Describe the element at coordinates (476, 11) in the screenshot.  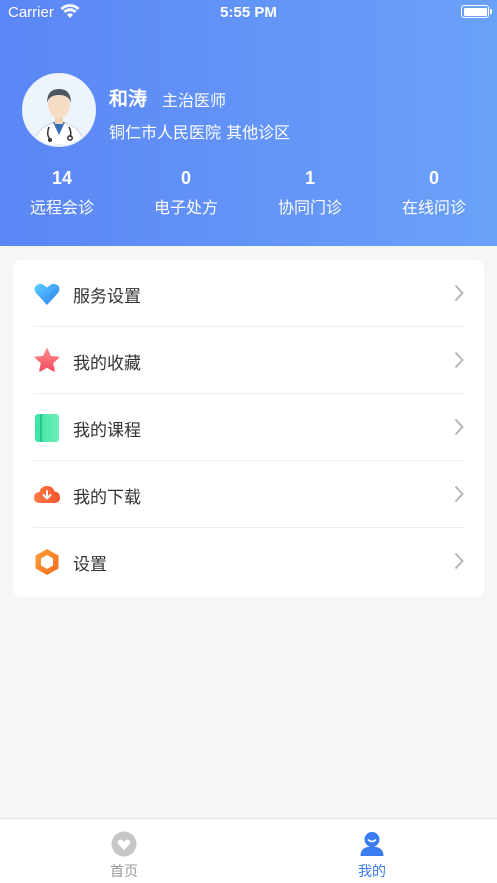
I see `battery-icon` at that location.